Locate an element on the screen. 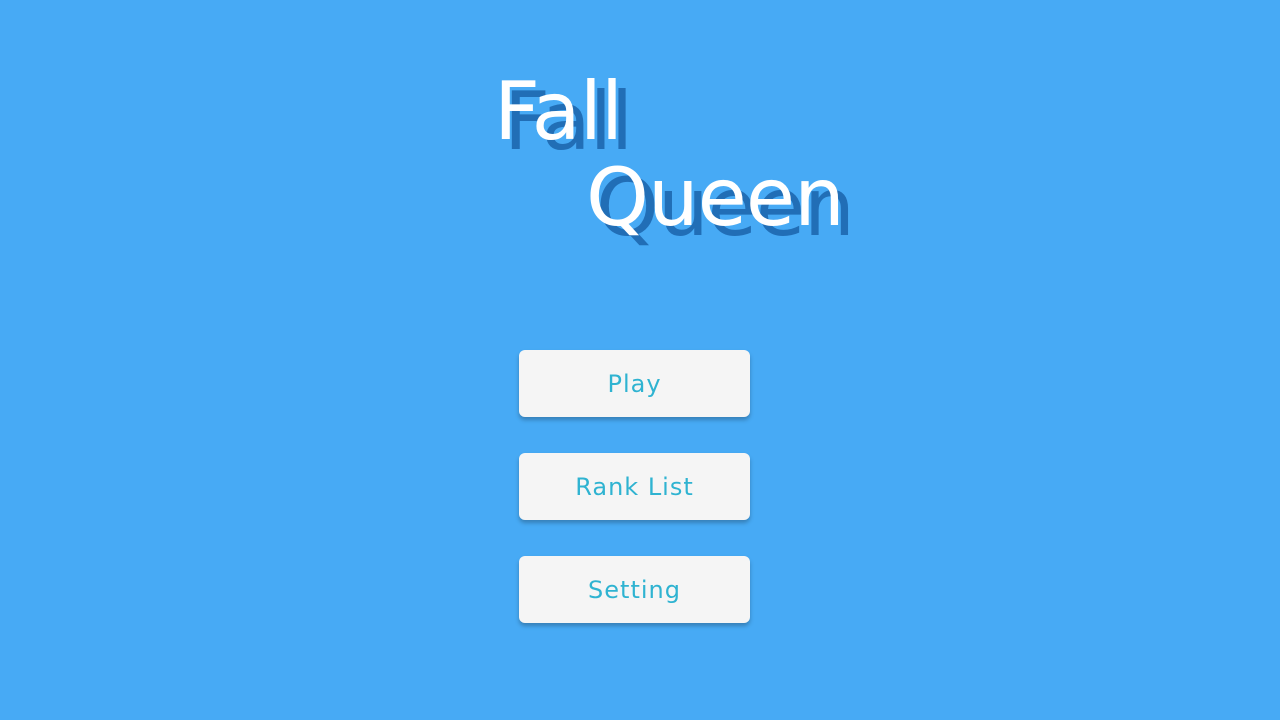  title-line-queen: Queen is located at coordinates (715, 197).